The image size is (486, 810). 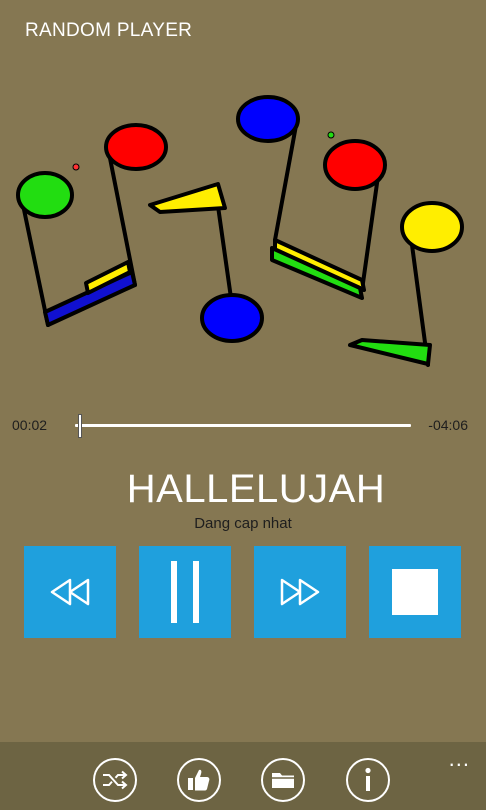 I want to click on app-title: RANDOM PLAYER, so click(x=109, y=30).